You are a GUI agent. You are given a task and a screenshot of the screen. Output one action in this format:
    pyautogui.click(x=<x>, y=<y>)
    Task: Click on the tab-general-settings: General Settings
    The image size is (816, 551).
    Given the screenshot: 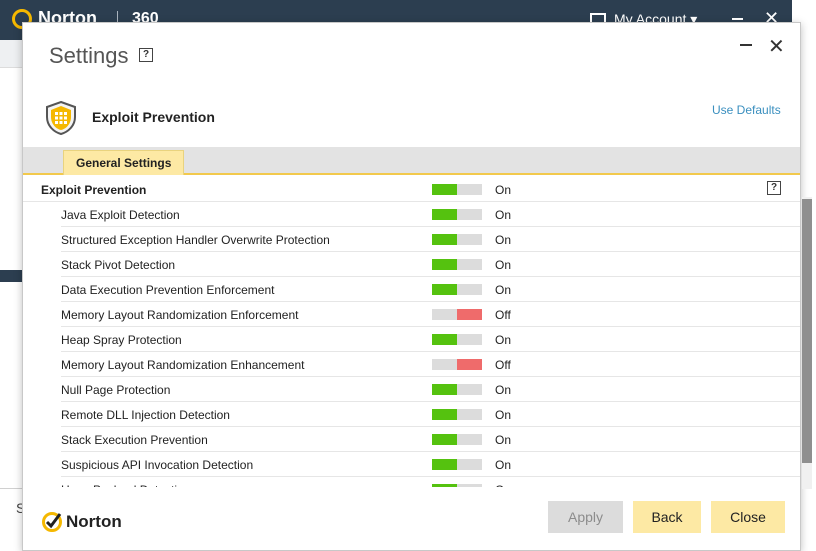 What is the action you would take?
    pyautogui.click(x=124, y=162)
    